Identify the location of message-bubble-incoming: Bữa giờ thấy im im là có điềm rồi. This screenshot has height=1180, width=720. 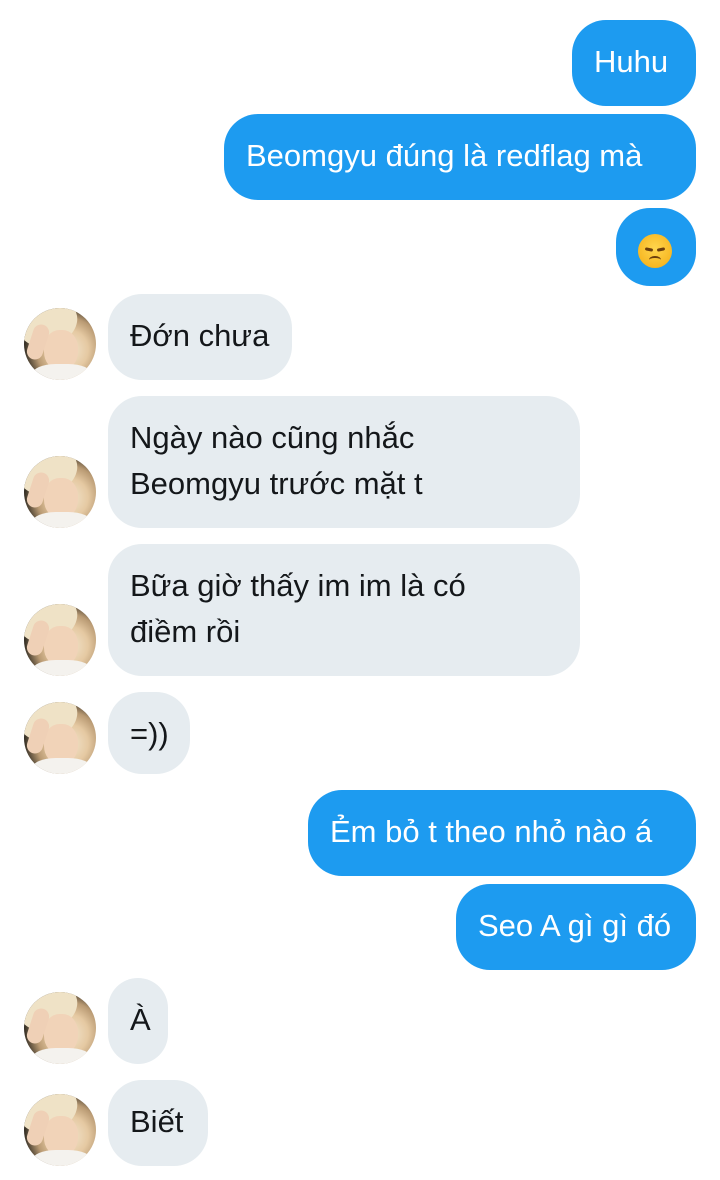
(344, 610).